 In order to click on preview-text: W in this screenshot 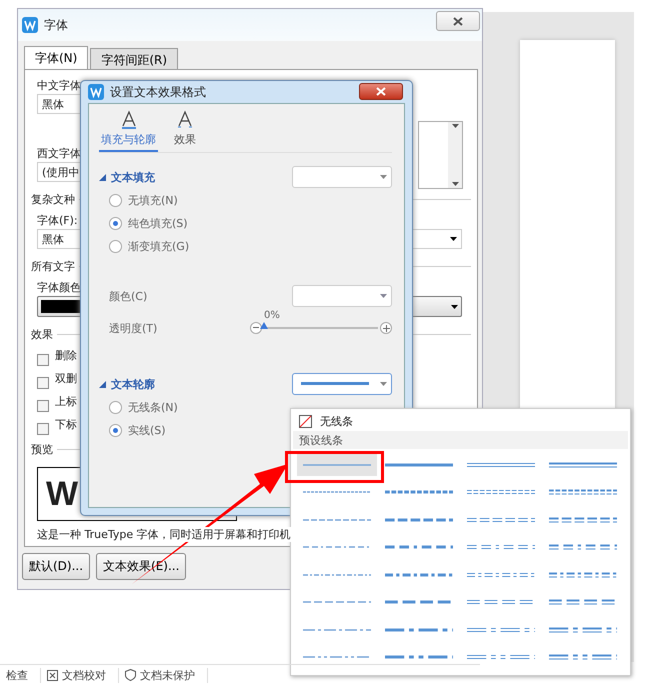, I will do `click(62, 494)`.